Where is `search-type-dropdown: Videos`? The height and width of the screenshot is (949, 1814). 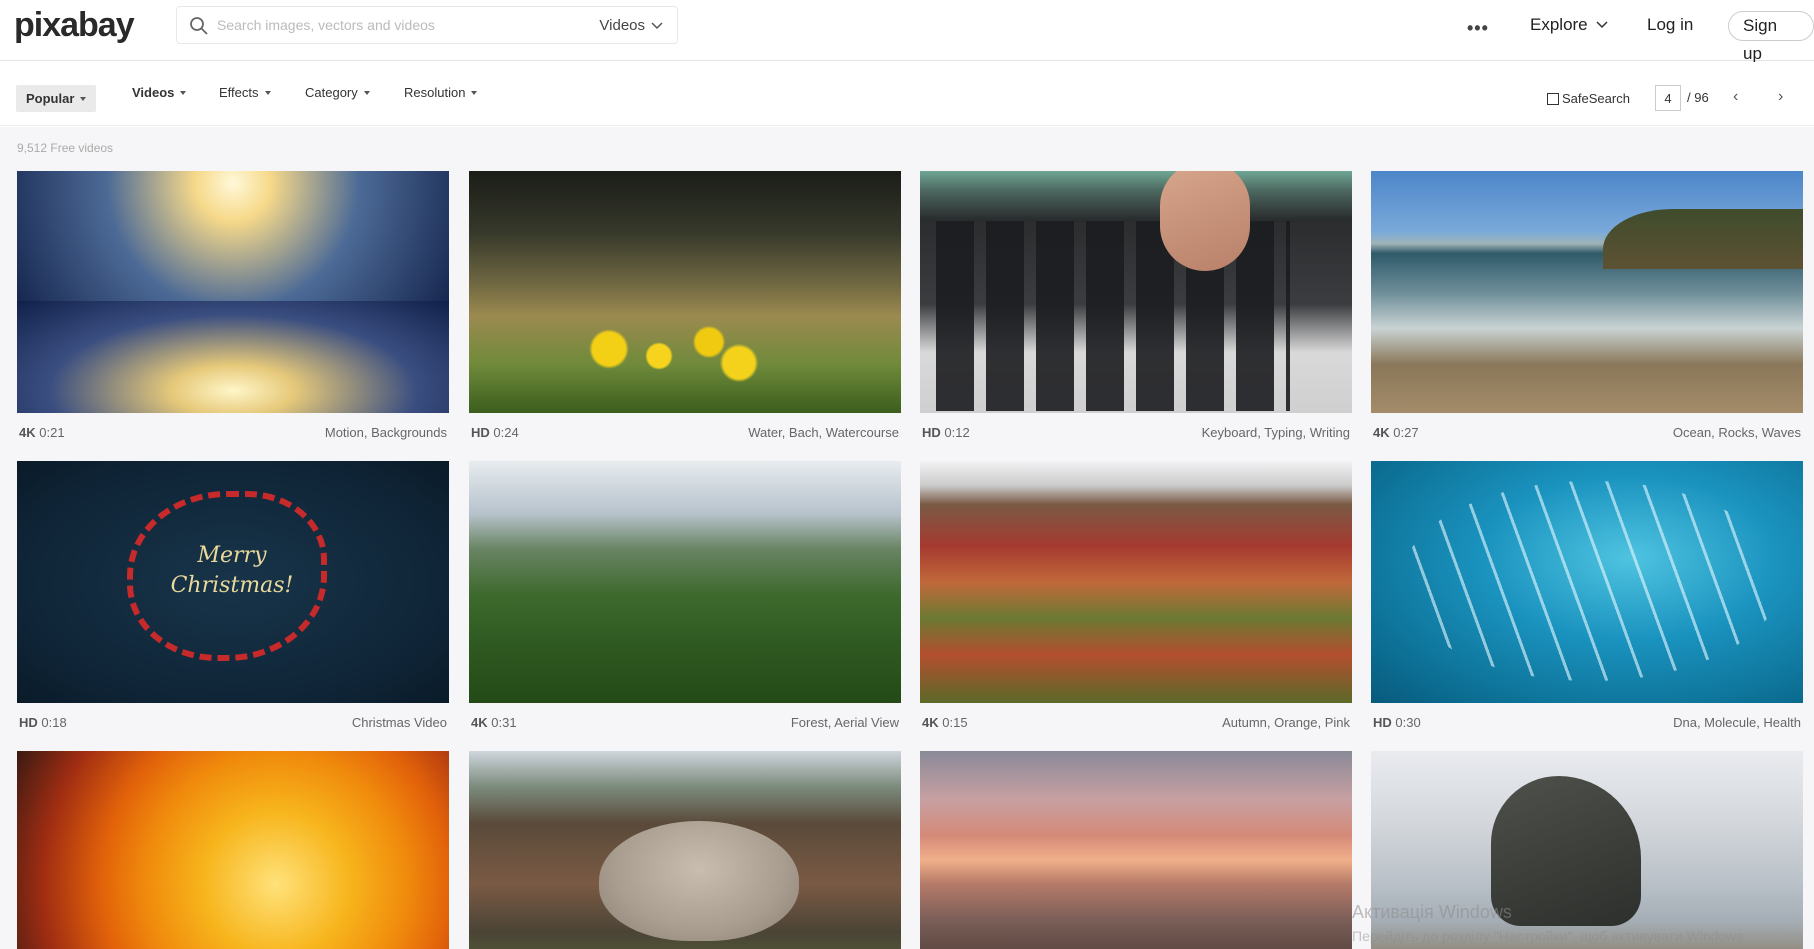
search-type-dropdown: Videos is located at coordinates (631, 25).